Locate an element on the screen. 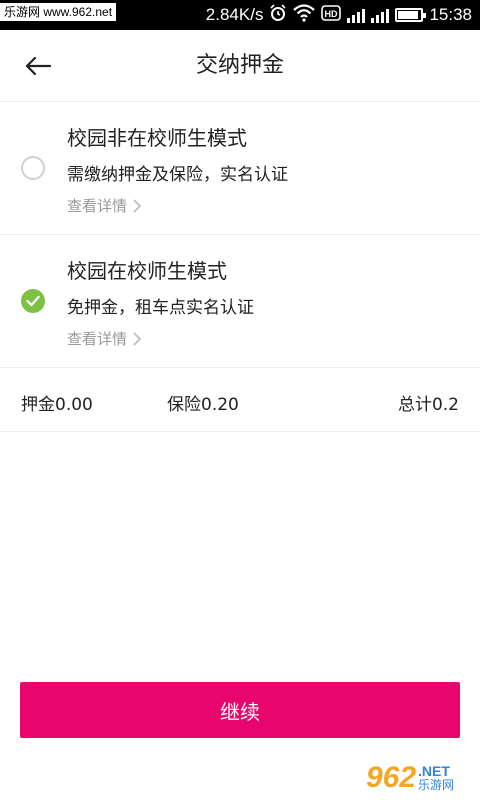 The width and height of the screenshot is (480, 800). network-speed: 2.84K/s is located at coordinates (234, 14).